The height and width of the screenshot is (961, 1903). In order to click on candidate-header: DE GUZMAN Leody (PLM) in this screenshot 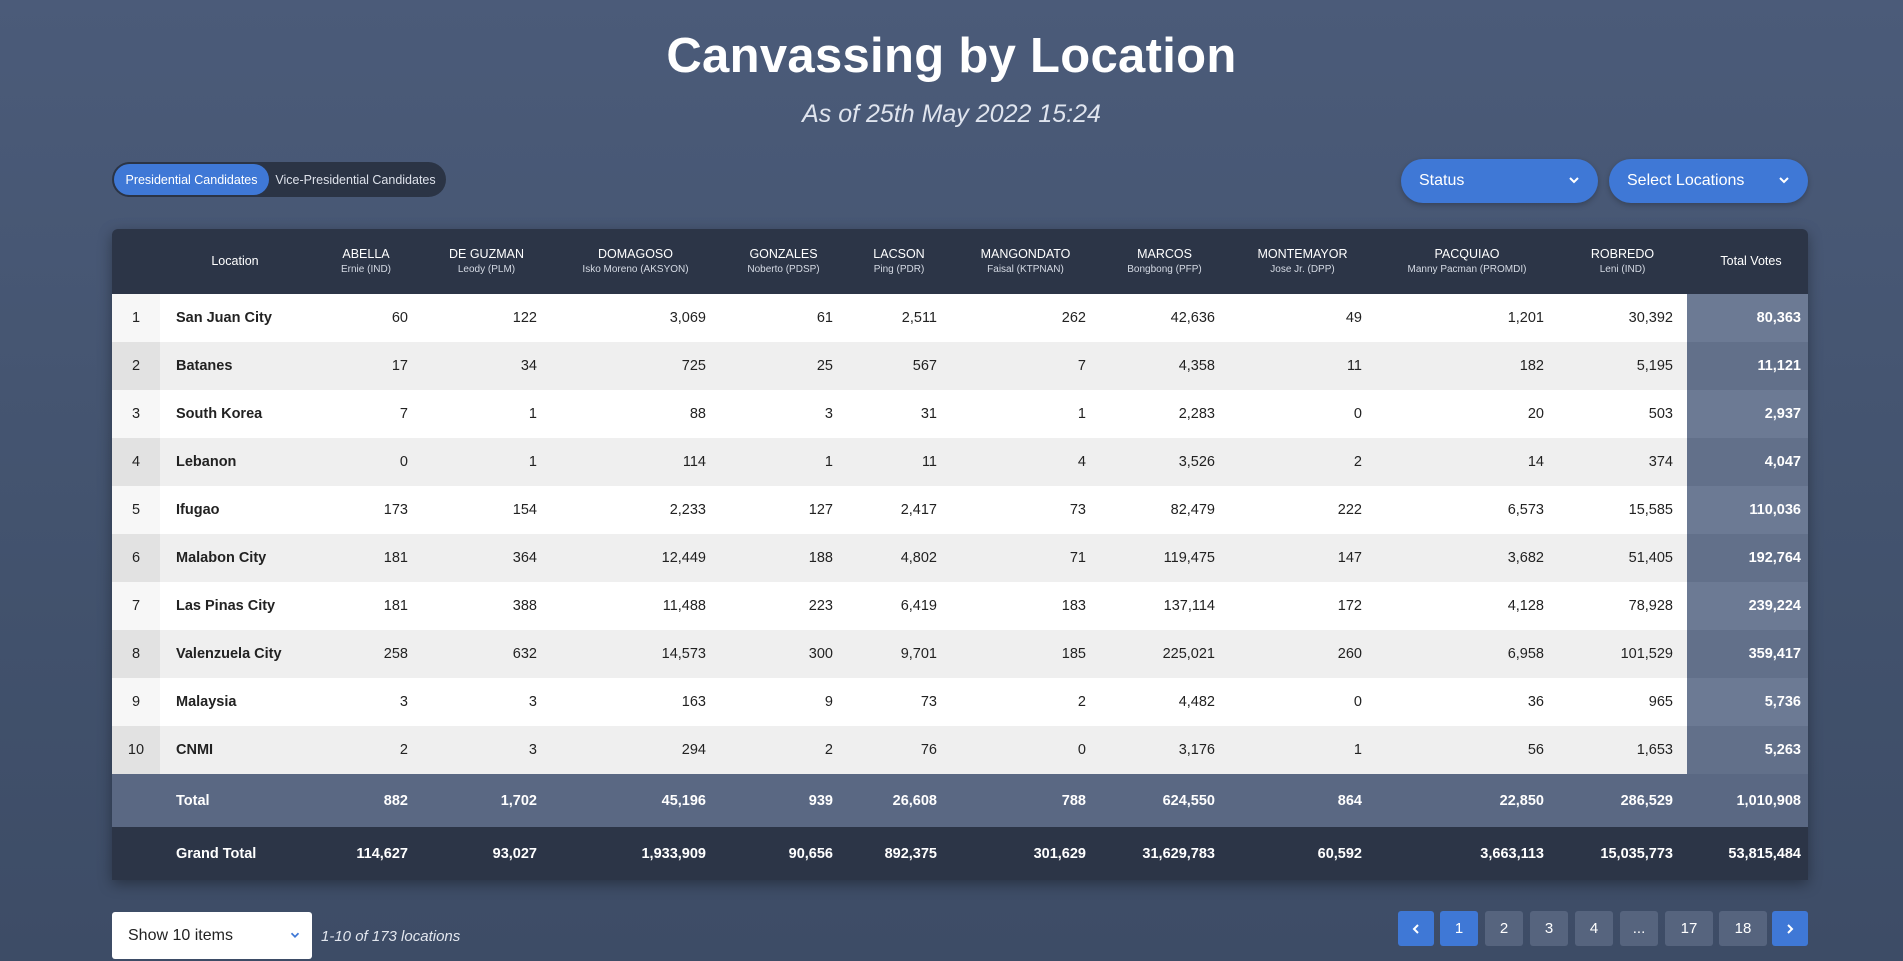, I will do `click(486, 261)`.